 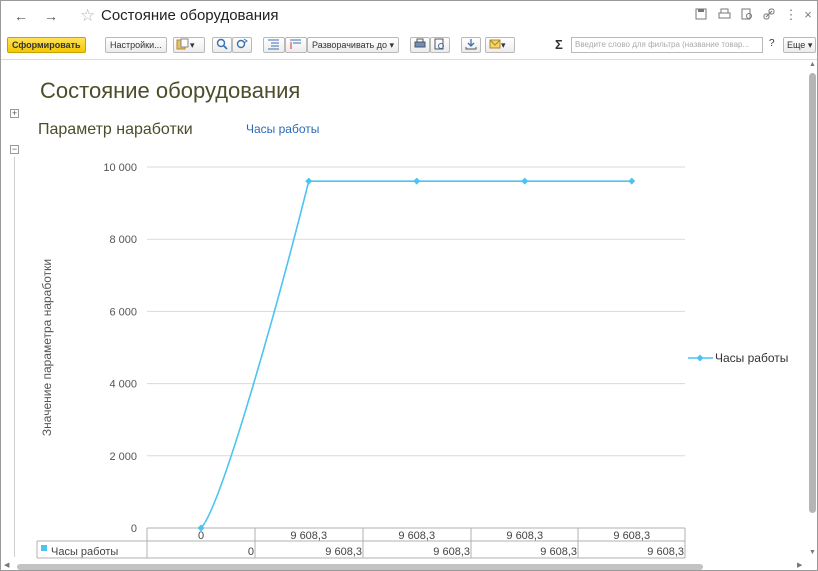 What do you see at coordinates (44, 548) in the screenshot?
I see `table-legend-swatch` at bounding box center [44, 548].